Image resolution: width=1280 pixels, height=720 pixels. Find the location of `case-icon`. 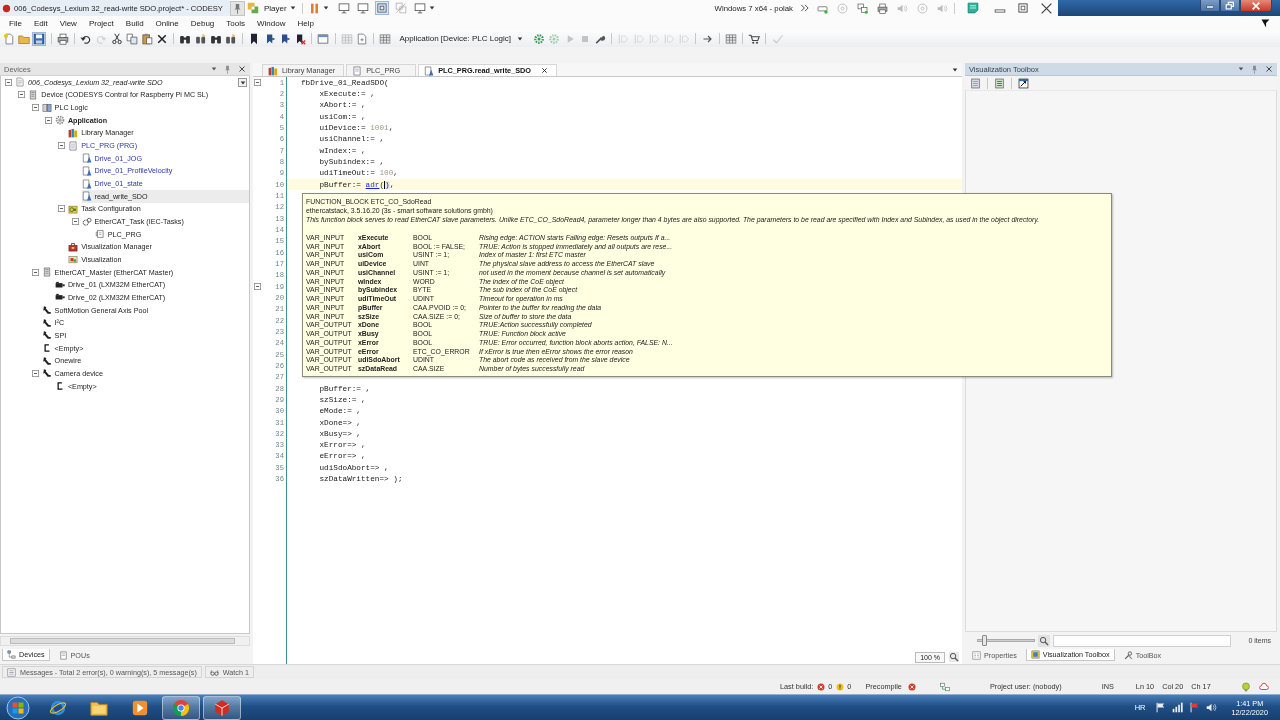

case-icon is located at coordinates (73, 246).